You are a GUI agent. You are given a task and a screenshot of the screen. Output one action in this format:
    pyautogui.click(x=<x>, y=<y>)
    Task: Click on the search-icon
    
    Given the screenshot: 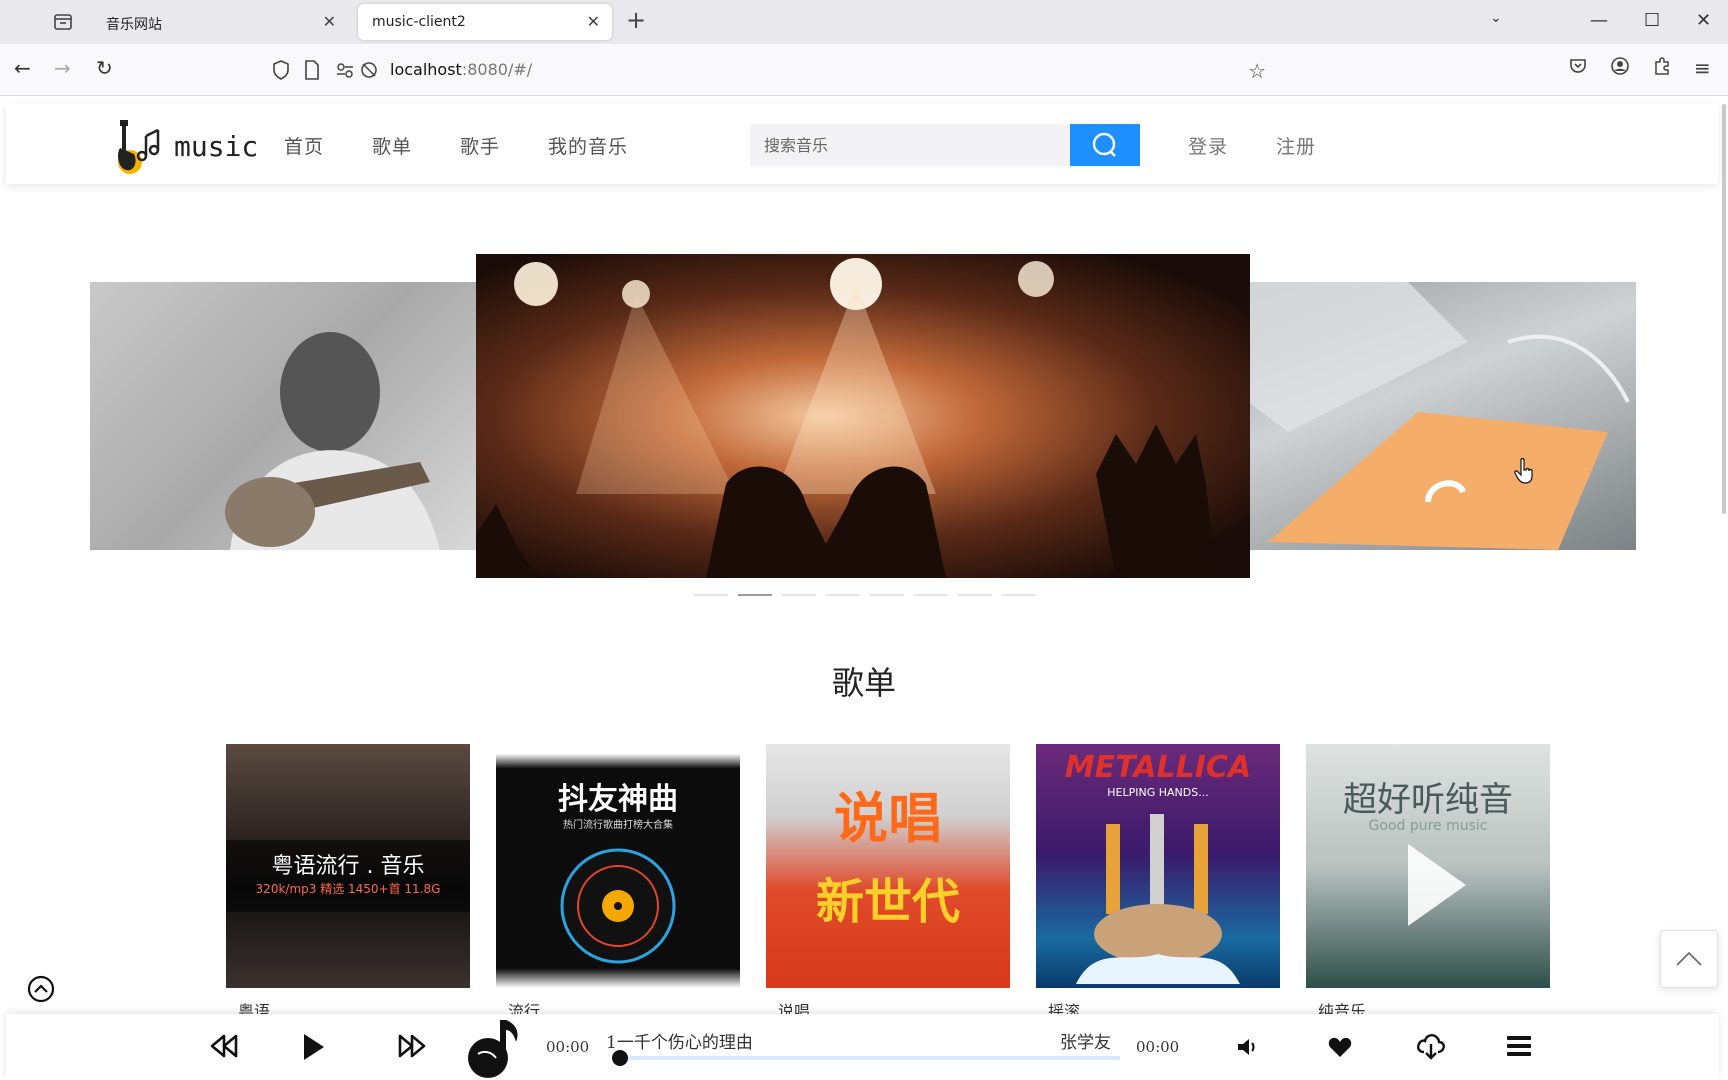 What is the action you would take?
    pyautogui.click(x=1104, y=144)
    